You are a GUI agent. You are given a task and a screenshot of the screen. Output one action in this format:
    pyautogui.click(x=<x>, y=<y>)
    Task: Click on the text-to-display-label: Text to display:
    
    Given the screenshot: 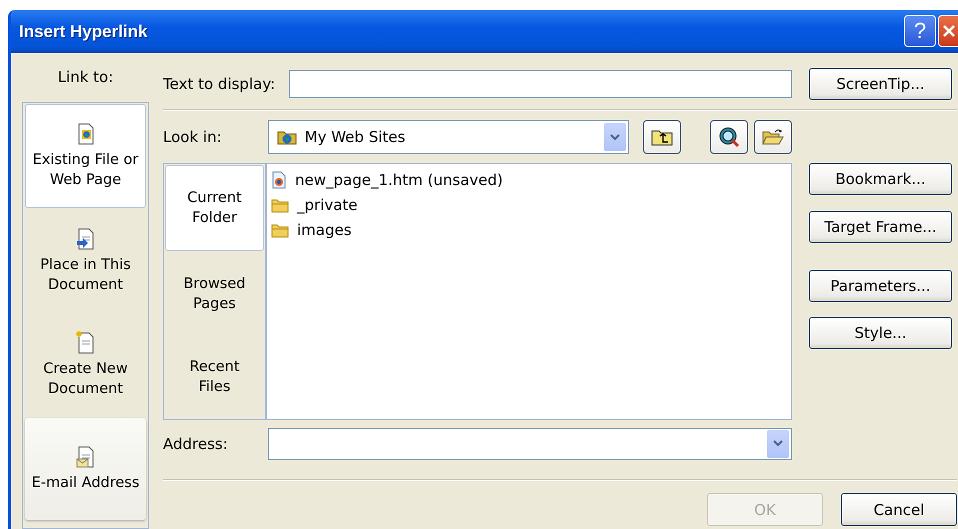 What is the action you would take?
    pyautogui.click(x=219, y=83)
    